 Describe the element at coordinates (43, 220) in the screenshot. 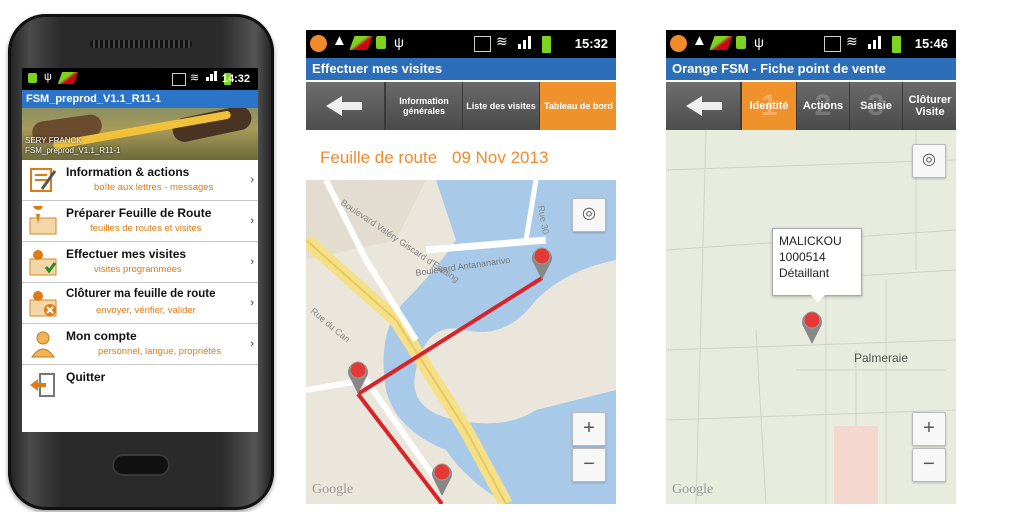

I see `map-prepare-icon` at that location.